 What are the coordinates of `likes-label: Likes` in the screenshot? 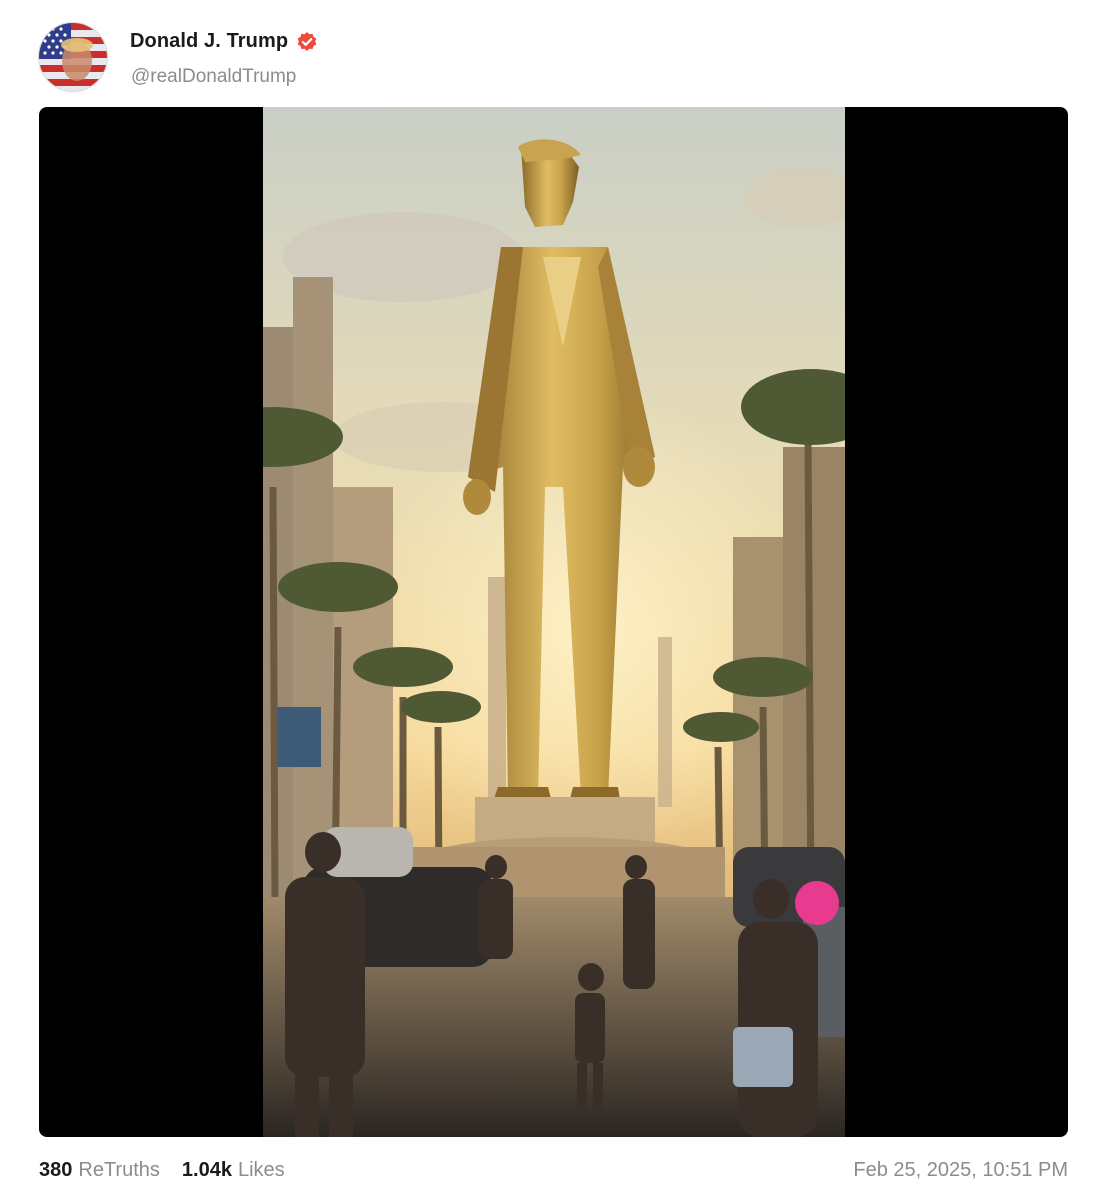 It's located at (261, 1169).